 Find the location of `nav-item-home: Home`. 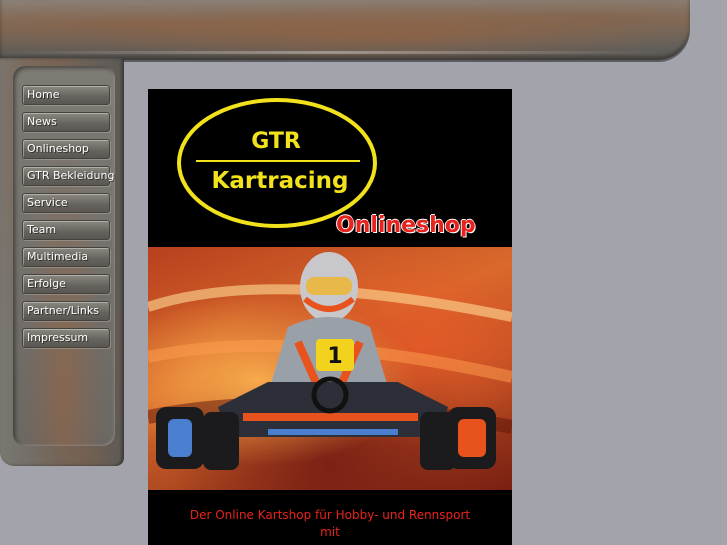

nav-item-home: Home is located at coordinates (66, 95).